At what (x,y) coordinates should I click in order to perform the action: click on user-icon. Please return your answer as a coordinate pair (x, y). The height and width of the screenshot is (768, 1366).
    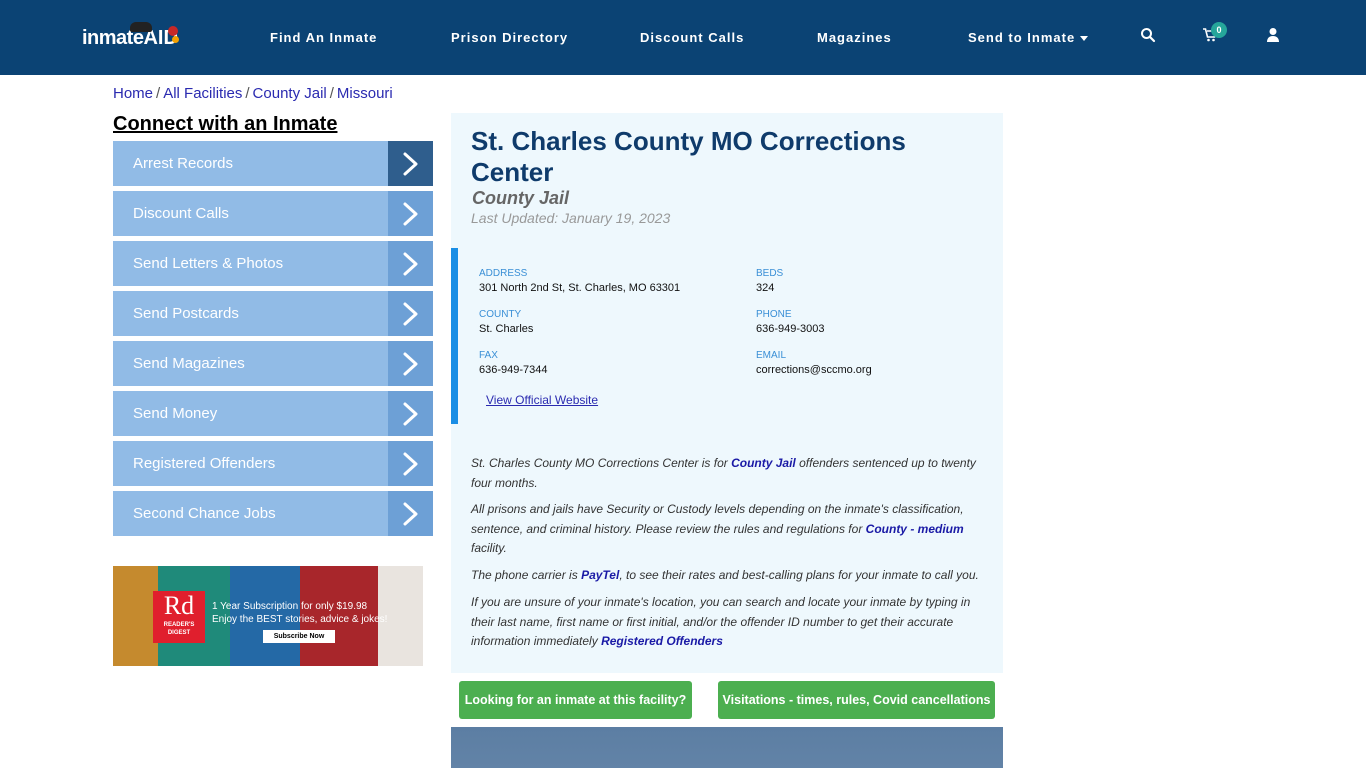
    Looking at the image, I should click on (1274, 36).